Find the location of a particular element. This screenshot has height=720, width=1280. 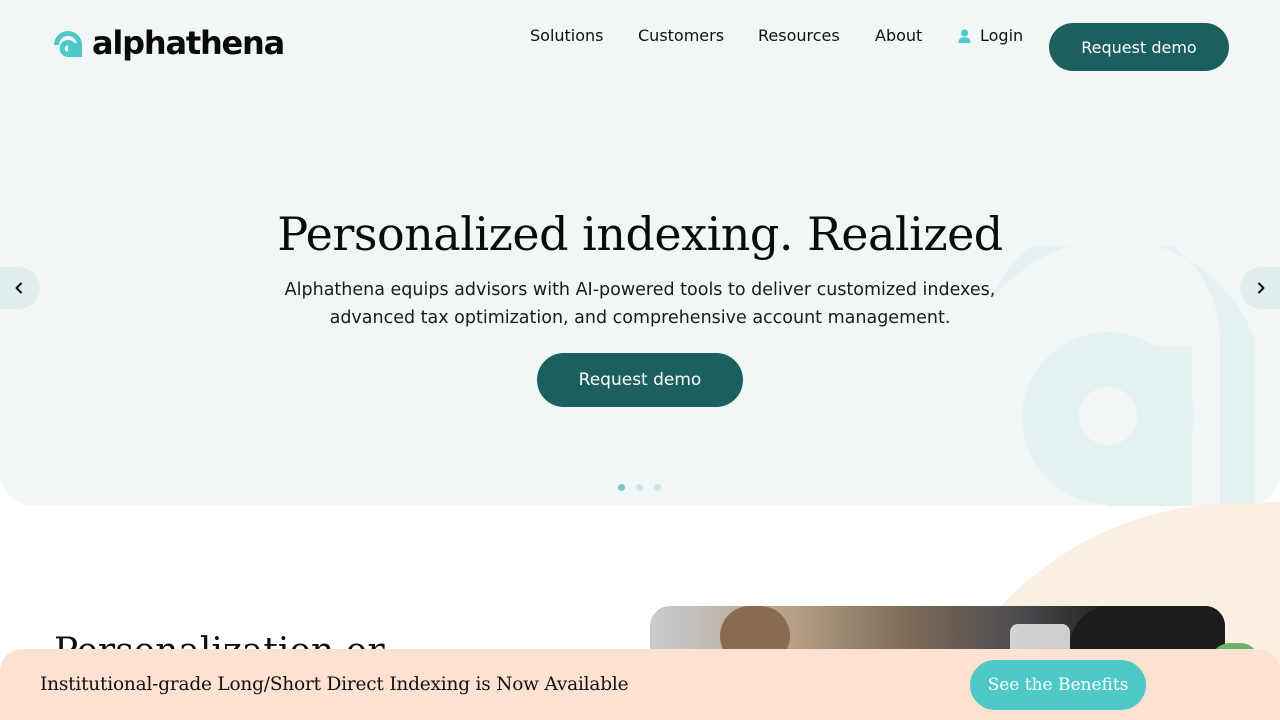

chevron-left-icon is located at coordinates (18, 288).